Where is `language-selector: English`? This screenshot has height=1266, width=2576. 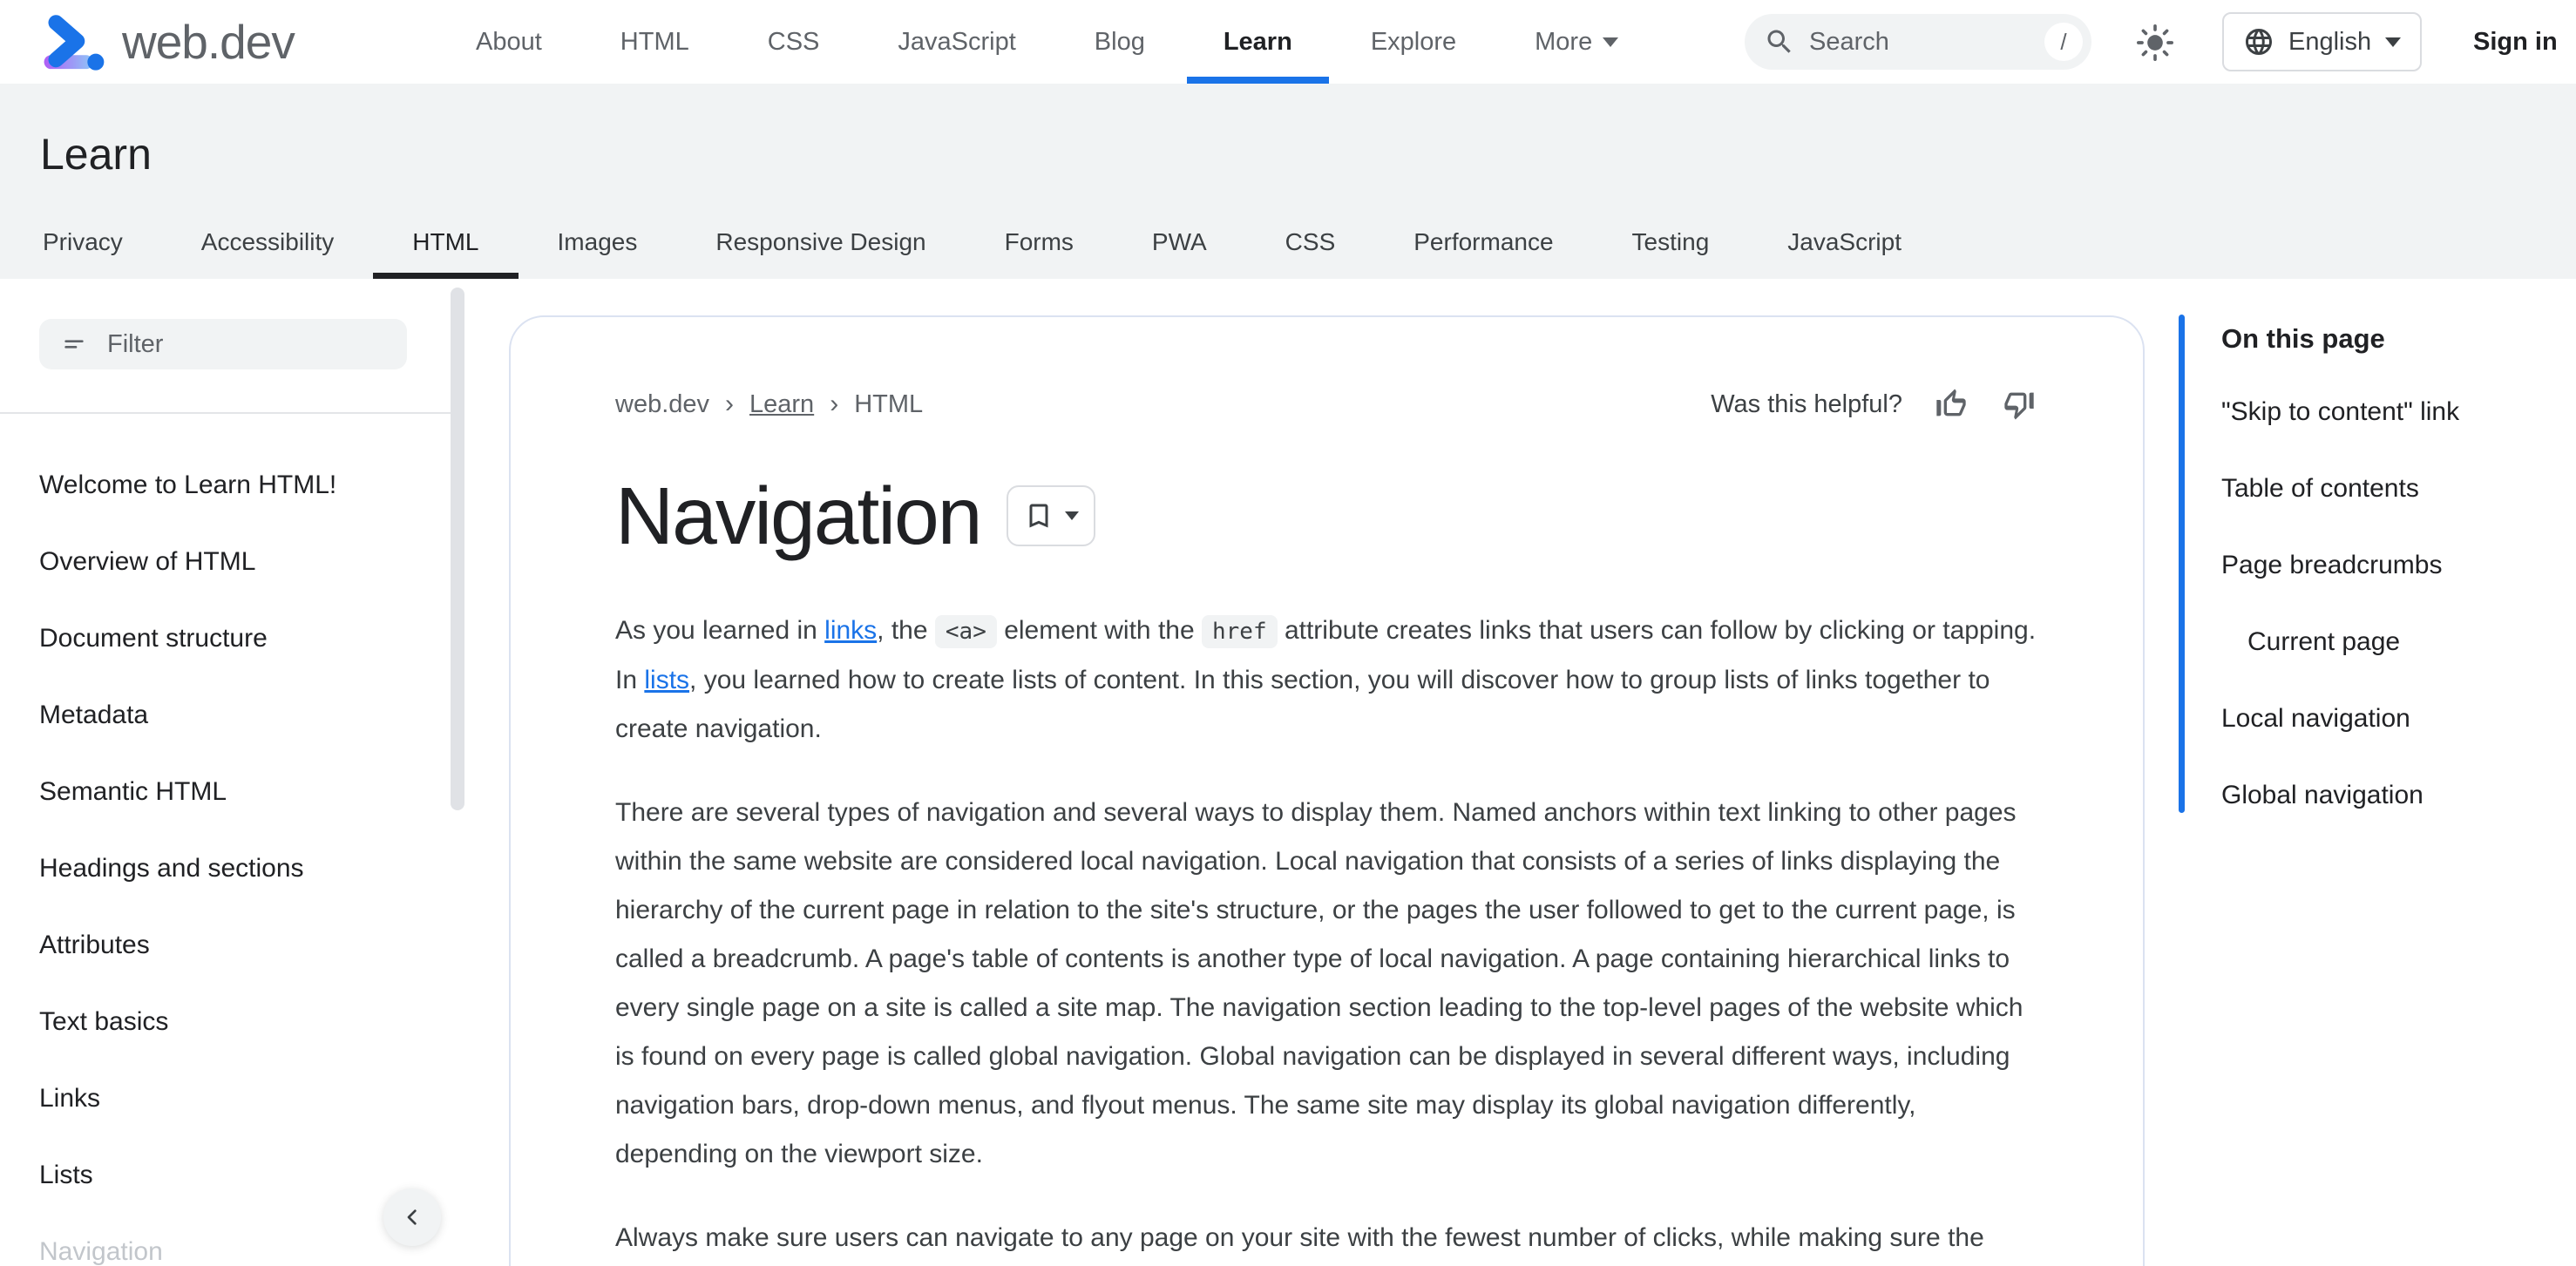
language-selector: English is located at coordinates (2322, 41).